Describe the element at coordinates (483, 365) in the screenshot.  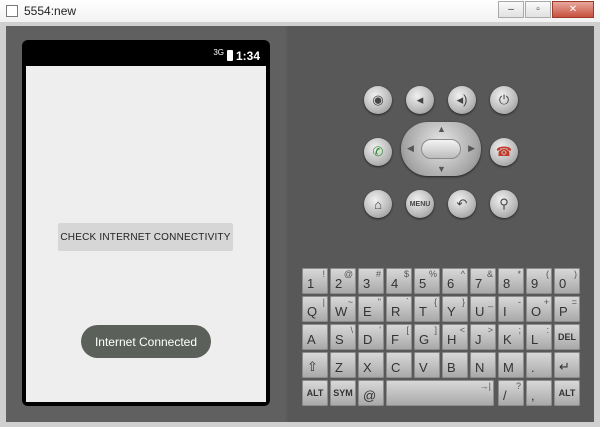
I see `key-row4-6: N` at that location.